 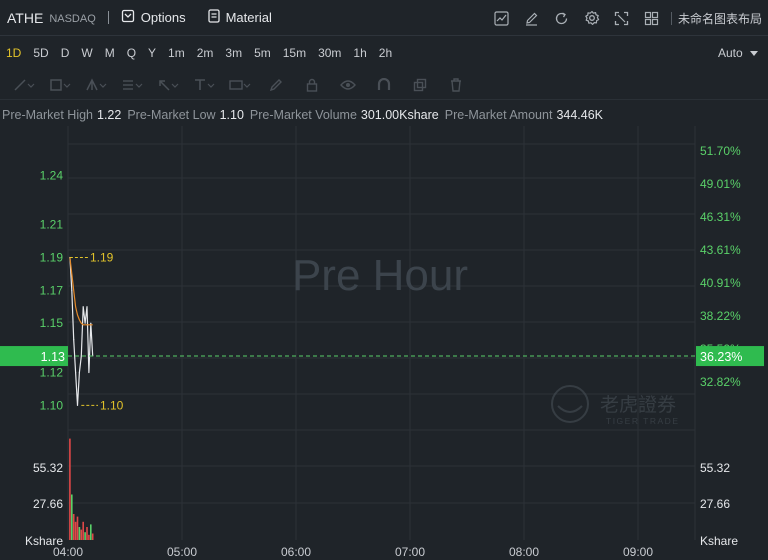 What do you see at coordinates (720, 316) in the screenshot?
I see `percent-tick-label: 38.22%` at bounding box center [720, 316].